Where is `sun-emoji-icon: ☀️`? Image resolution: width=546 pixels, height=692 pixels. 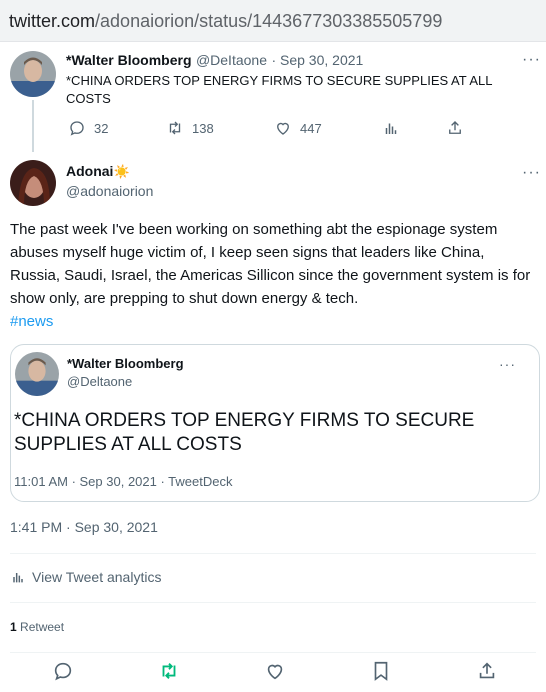
sun-emoji-icon: ☀️ is located at coordinates (121, 171).